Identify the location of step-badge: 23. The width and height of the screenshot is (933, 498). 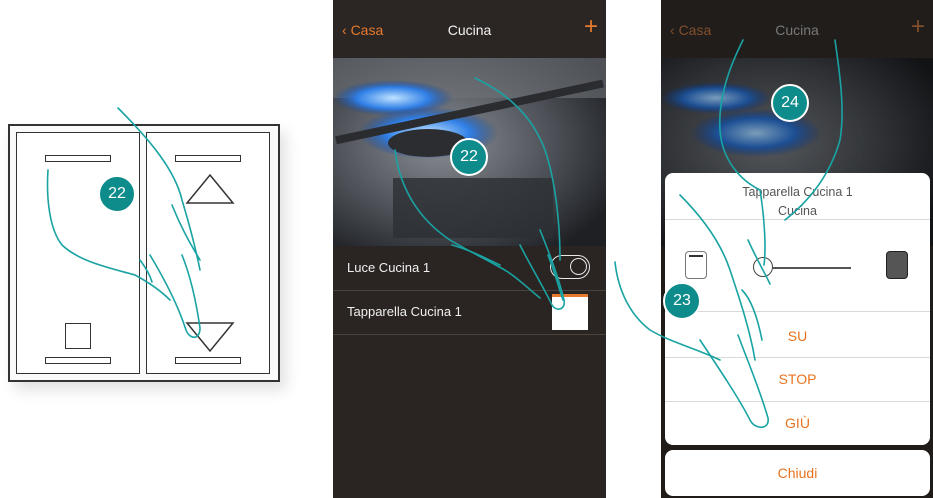
(682, 301).